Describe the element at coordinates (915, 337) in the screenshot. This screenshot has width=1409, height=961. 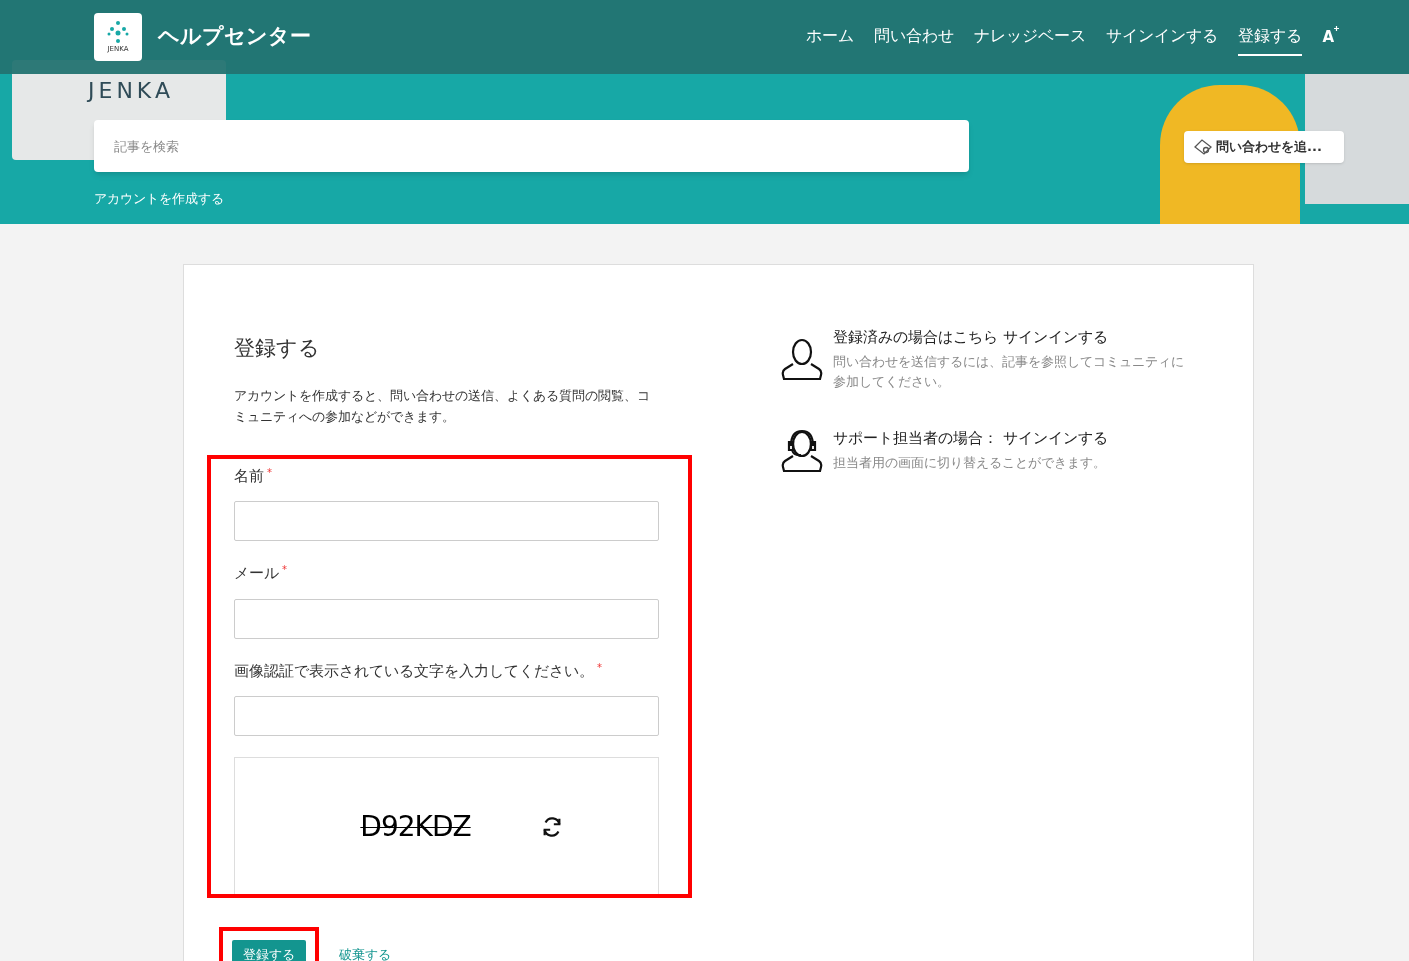
I see `info-title: 登録済みの場合はこちら` at that location.